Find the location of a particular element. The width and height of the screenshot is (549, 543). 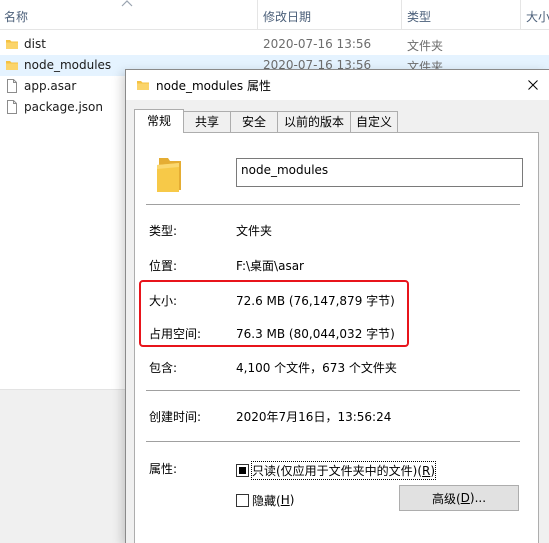

tab-sharing: 共享 is located at coordinates (207, 122).